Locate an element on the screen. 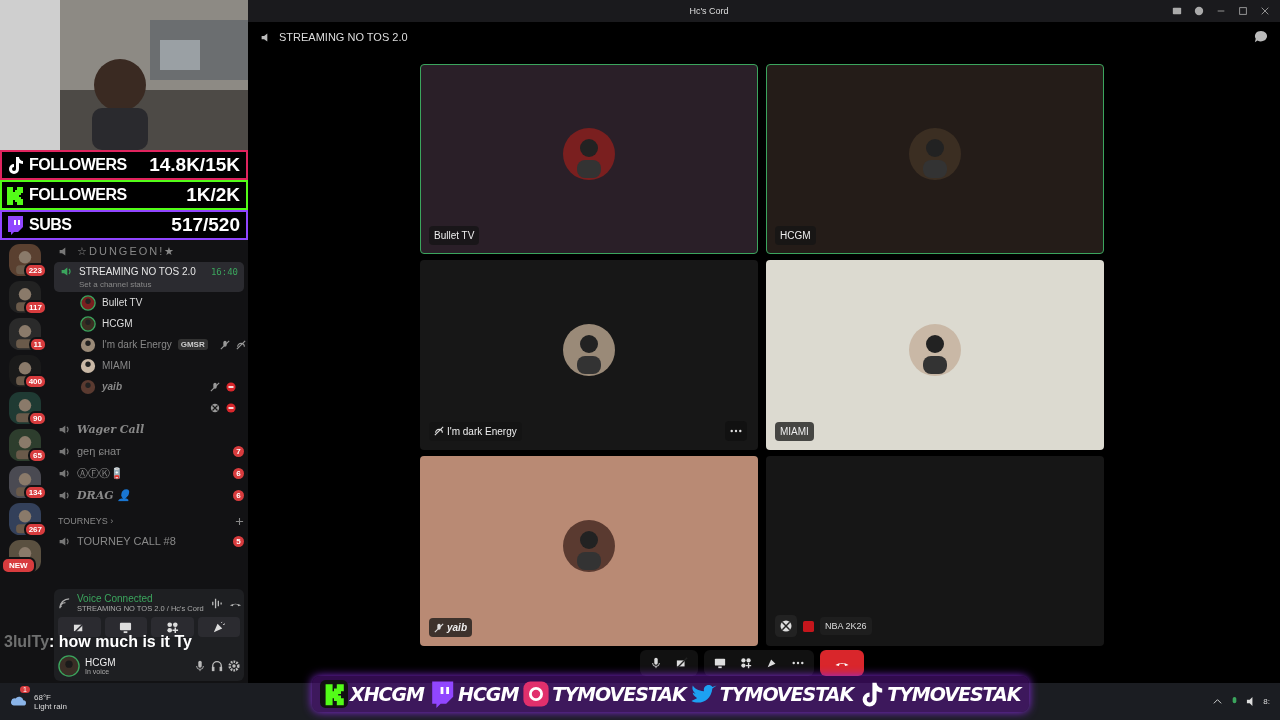 This screenshot has height=720, width=1280. monitor-icon is located at coordinates (126, 627).